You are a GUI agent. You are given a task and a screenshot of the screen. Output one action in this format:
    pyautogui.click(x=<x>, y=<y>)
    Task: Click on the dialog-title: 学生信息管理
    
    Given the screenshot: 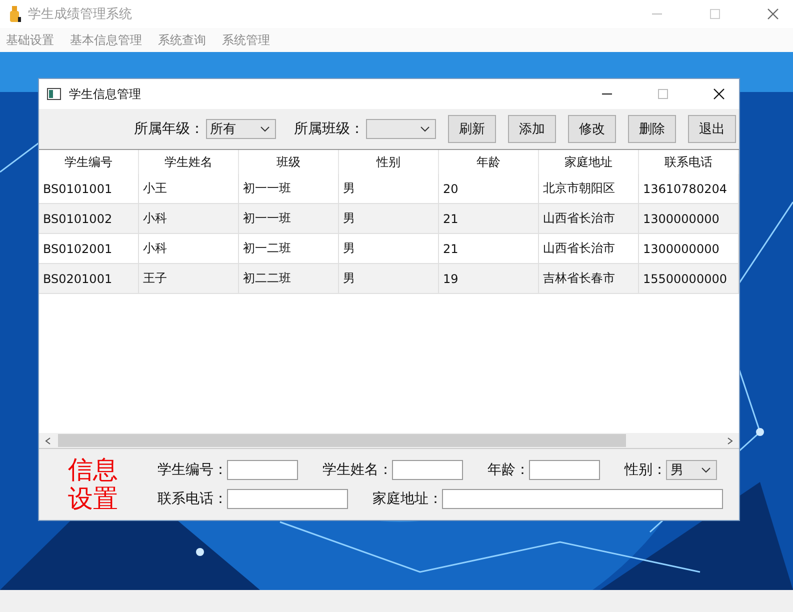 What is the action you would take?
    pyautogui.click(x=105, y=94)
    